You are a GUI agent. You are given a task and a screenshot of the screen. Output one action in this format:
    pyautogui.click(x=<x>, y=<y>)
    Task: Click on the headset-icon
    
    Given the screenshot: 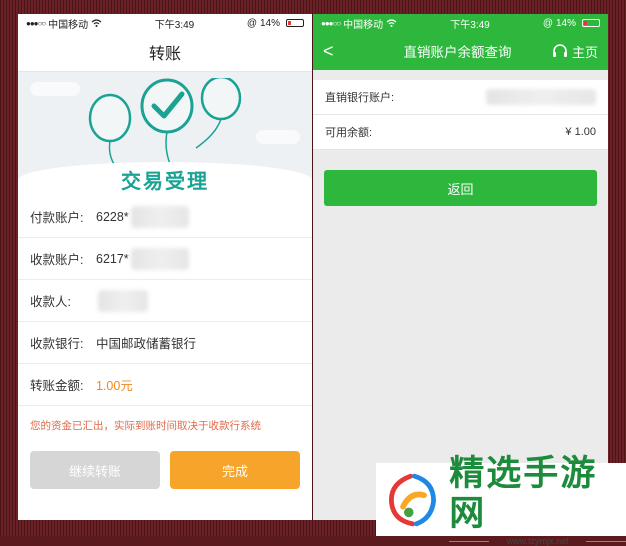 What is the action you would take?
    pyautogui.click(x=559, y=50)
    